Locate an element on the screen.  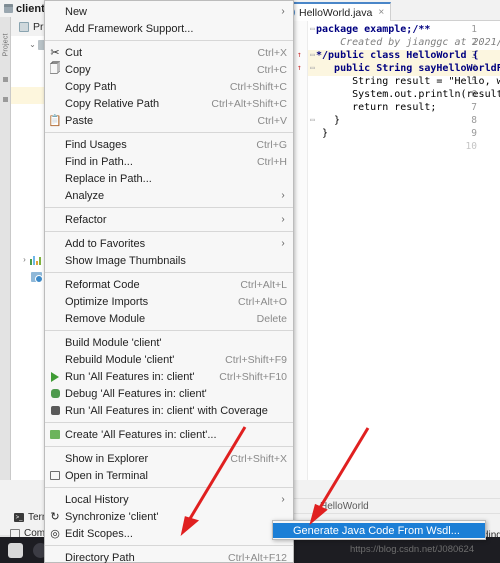
menu-item-accelerator: Ctrl+Alt+L is located at coordinates (263, 284).